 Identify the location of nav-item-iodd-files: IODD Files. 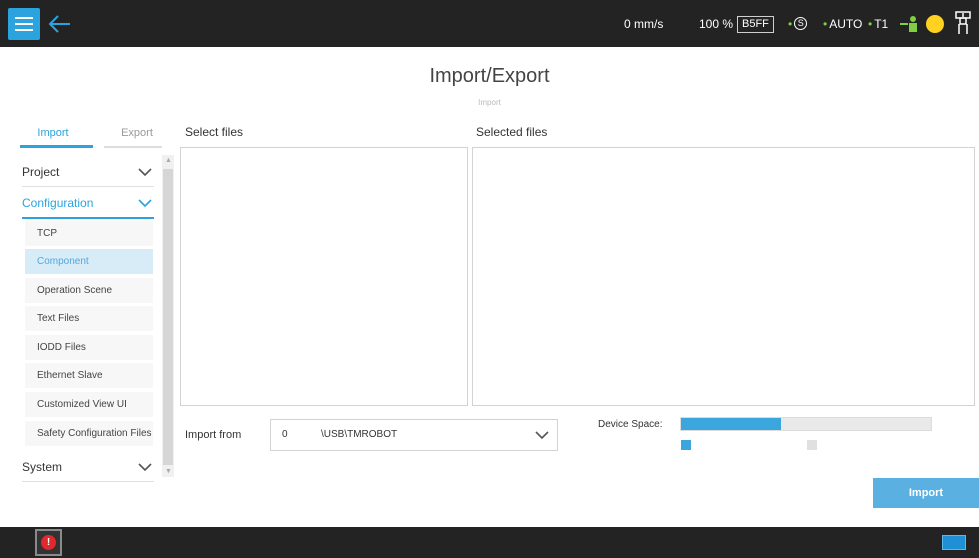
(89, 347).